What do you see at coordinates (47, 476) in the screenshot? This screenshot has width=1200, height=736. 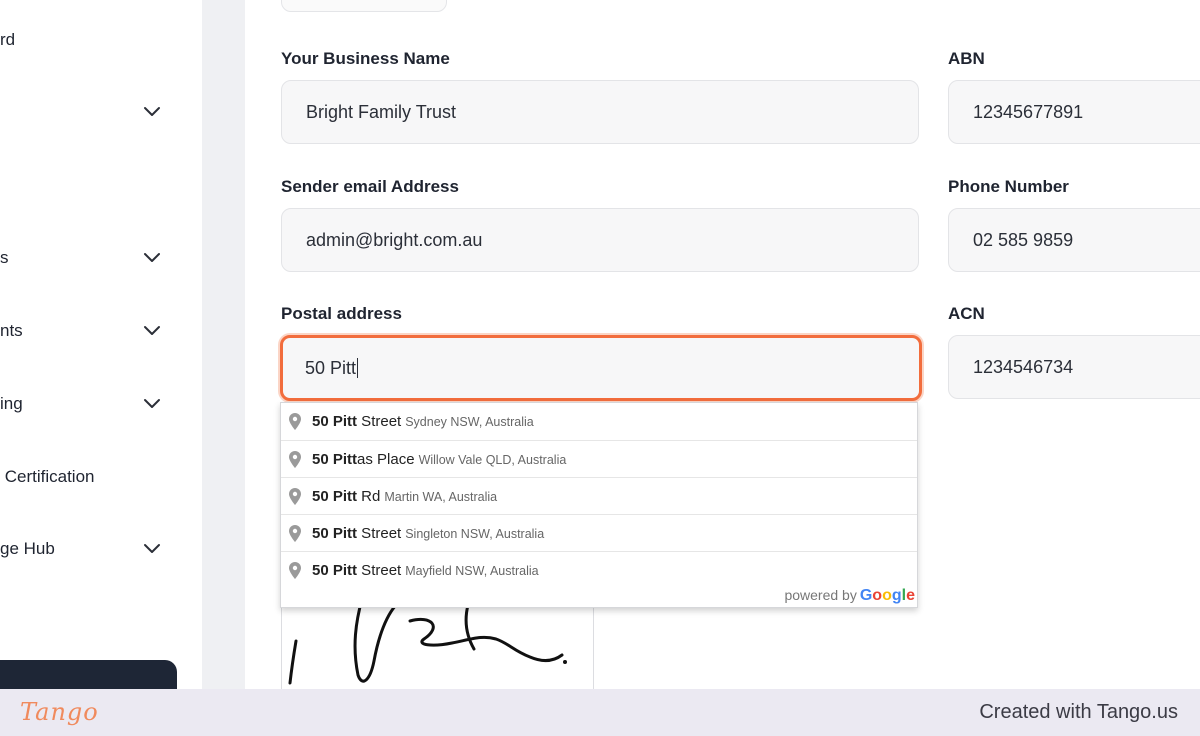 I see `sidebar-item-label: Certification` at bounding box center [47, 476].